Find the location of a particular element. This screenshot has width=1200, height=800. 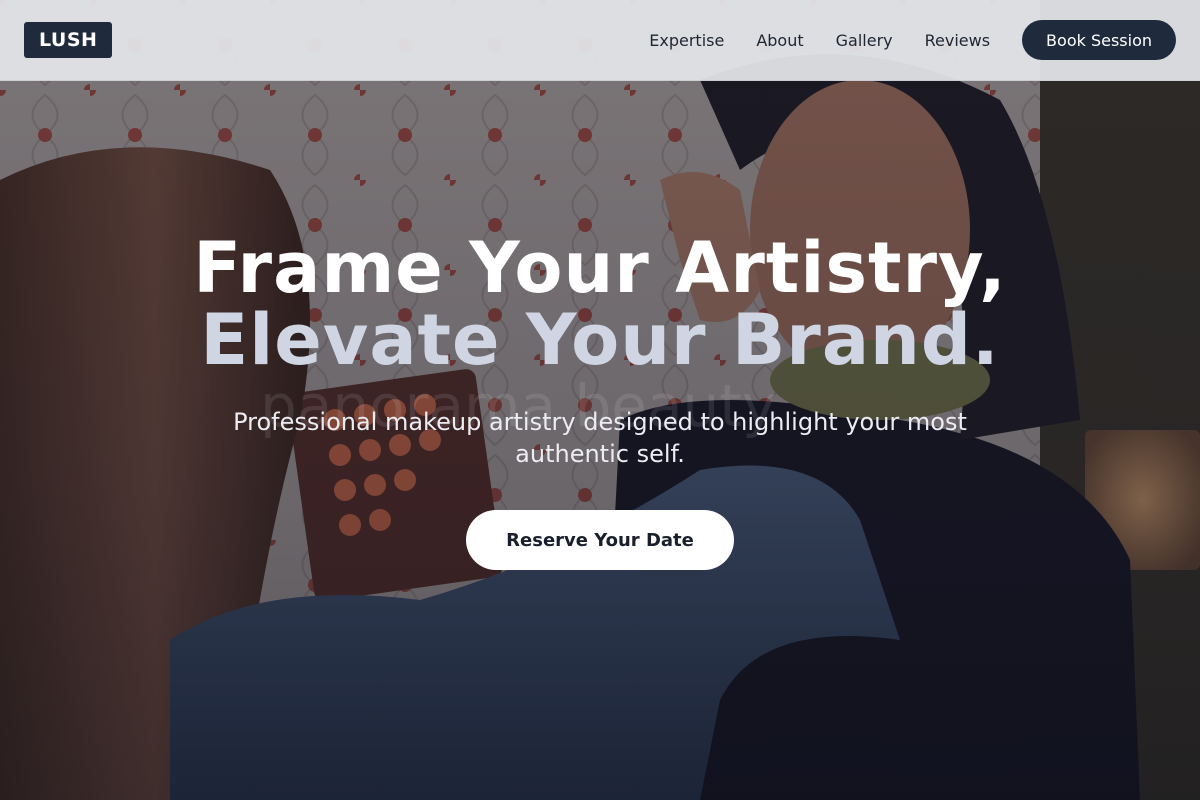

headline-line-2: Elevate Your Brand. is located at coordinates (600, 340).